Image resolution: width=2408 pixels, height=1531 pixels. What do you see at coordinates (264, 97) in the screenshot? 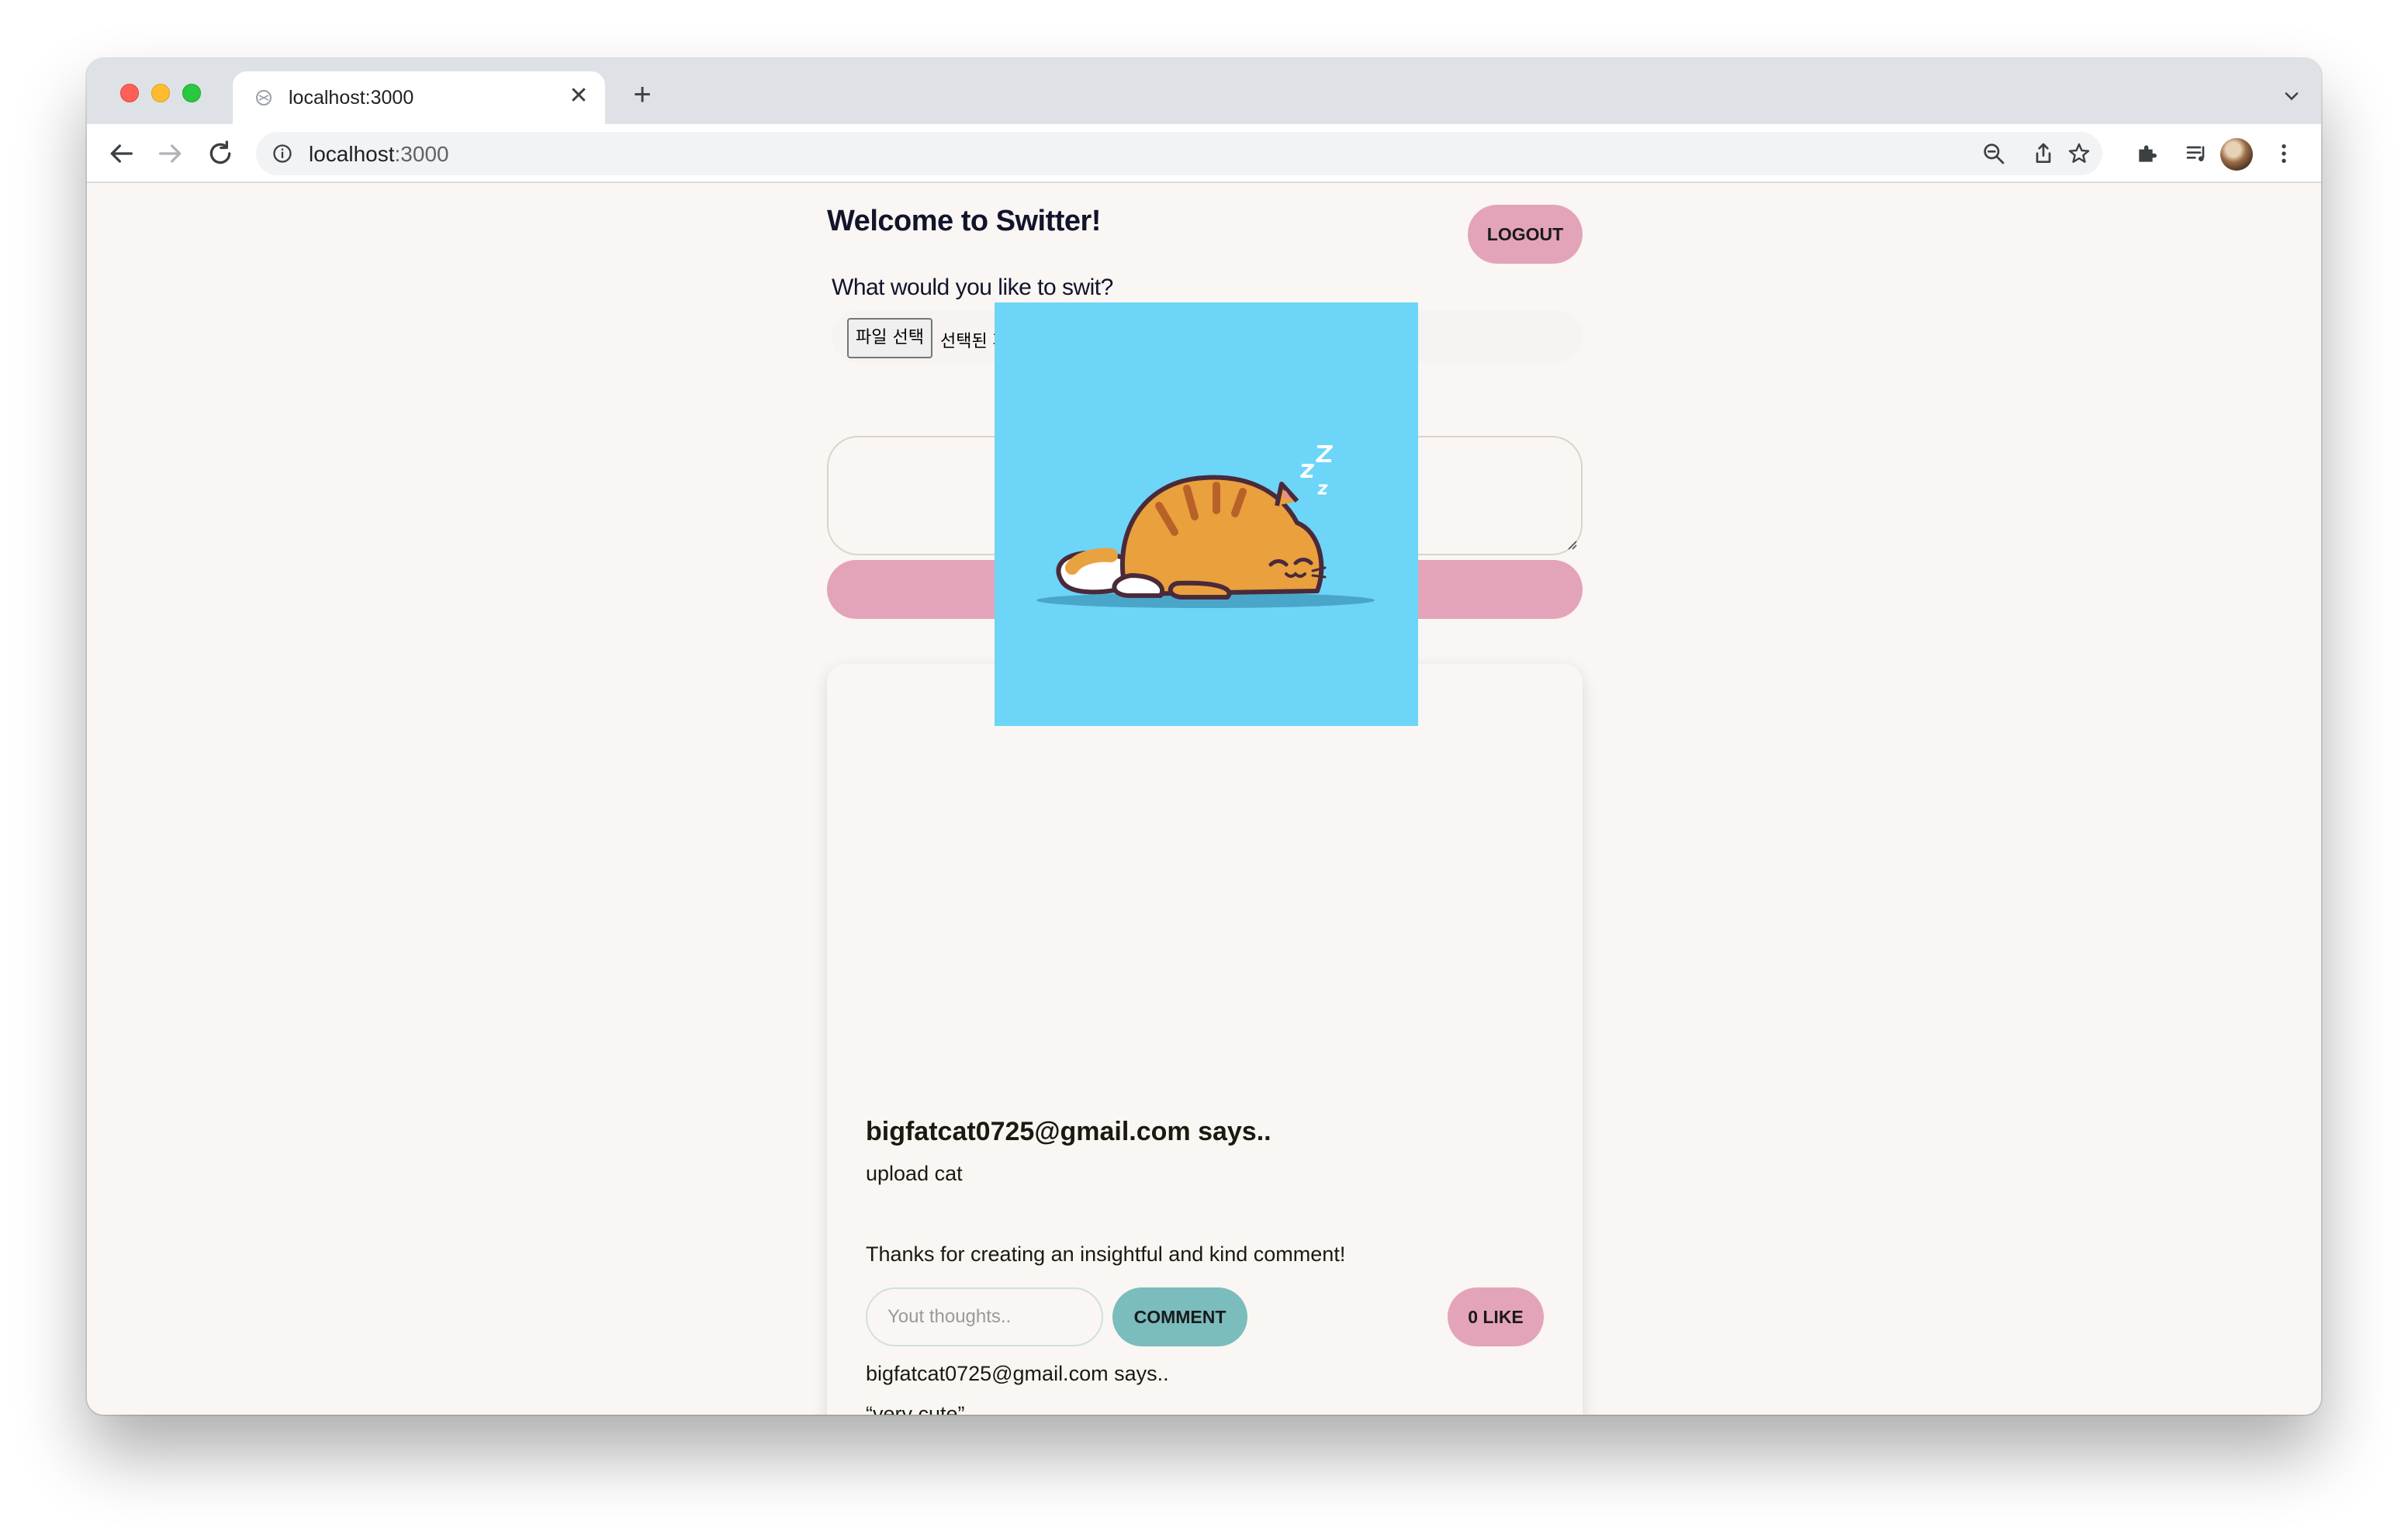
I see `globe-icon` at bounding box center [264, 97].